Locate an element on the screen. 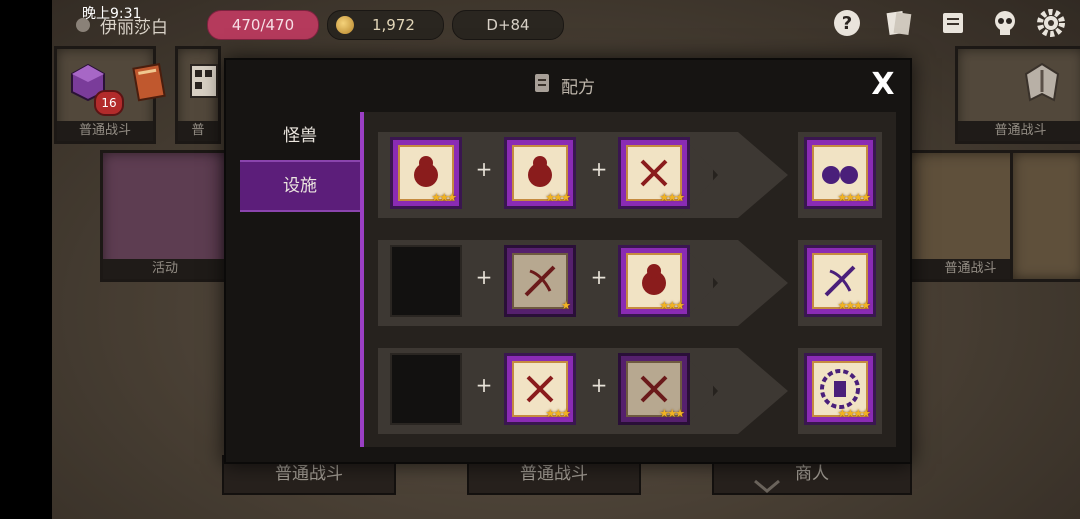 This screenshot has height=519, width=1080. tab-label: 设施 is located at coordinates (300, 186).